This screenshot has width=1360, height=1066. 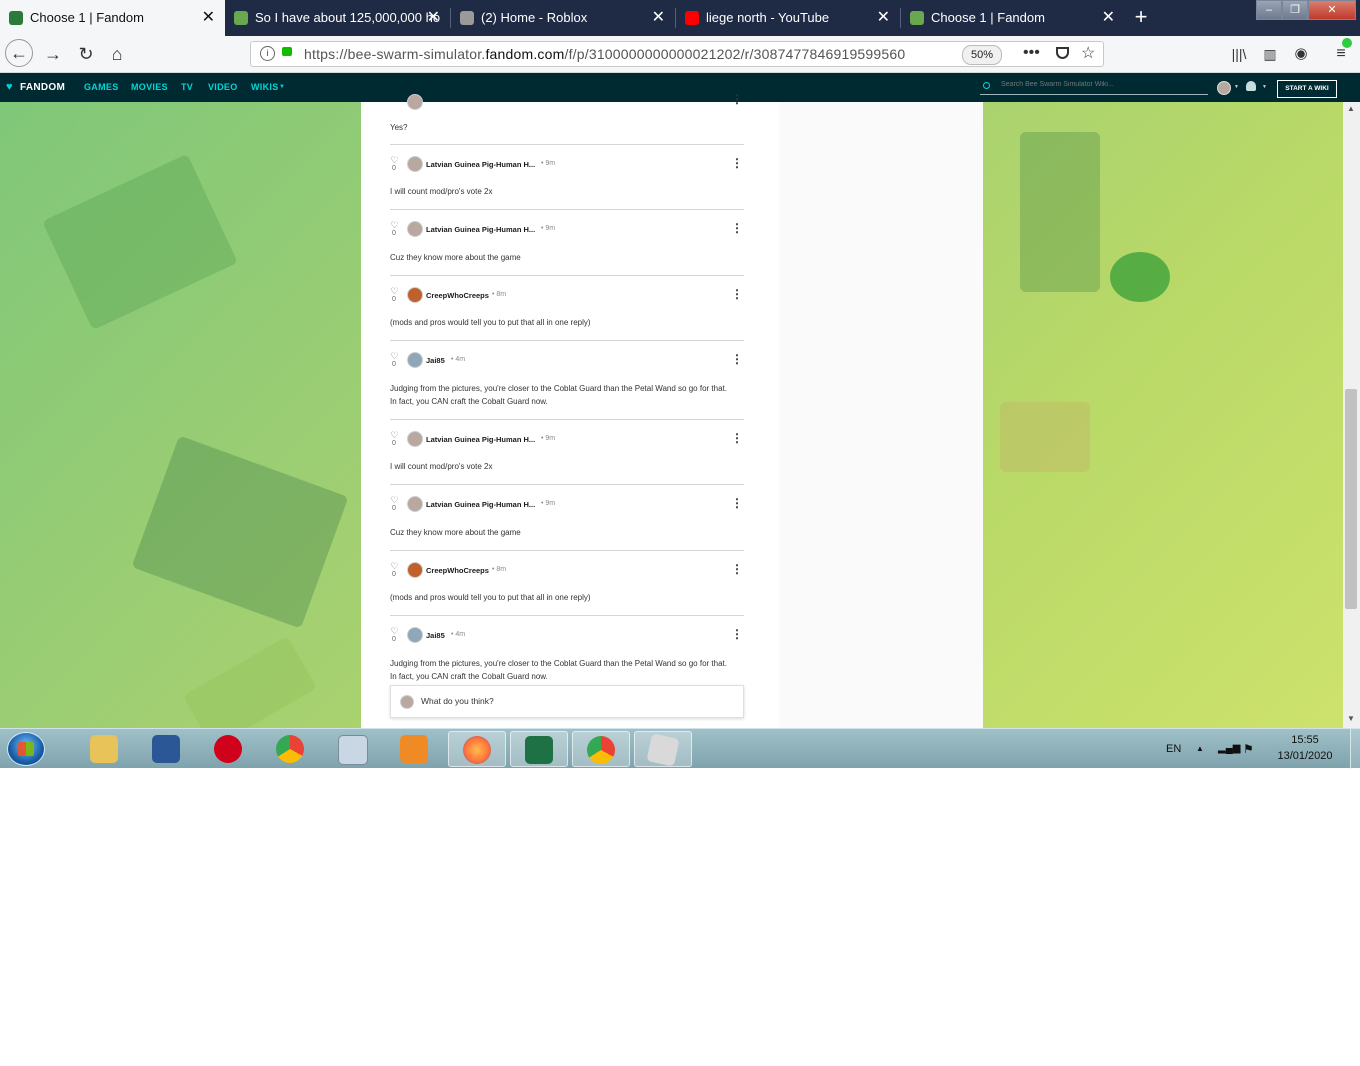 What do you see at coordinates (229, 749) in the screenshot?
I see `taskbar-opera` at bounding box center [229, 749].